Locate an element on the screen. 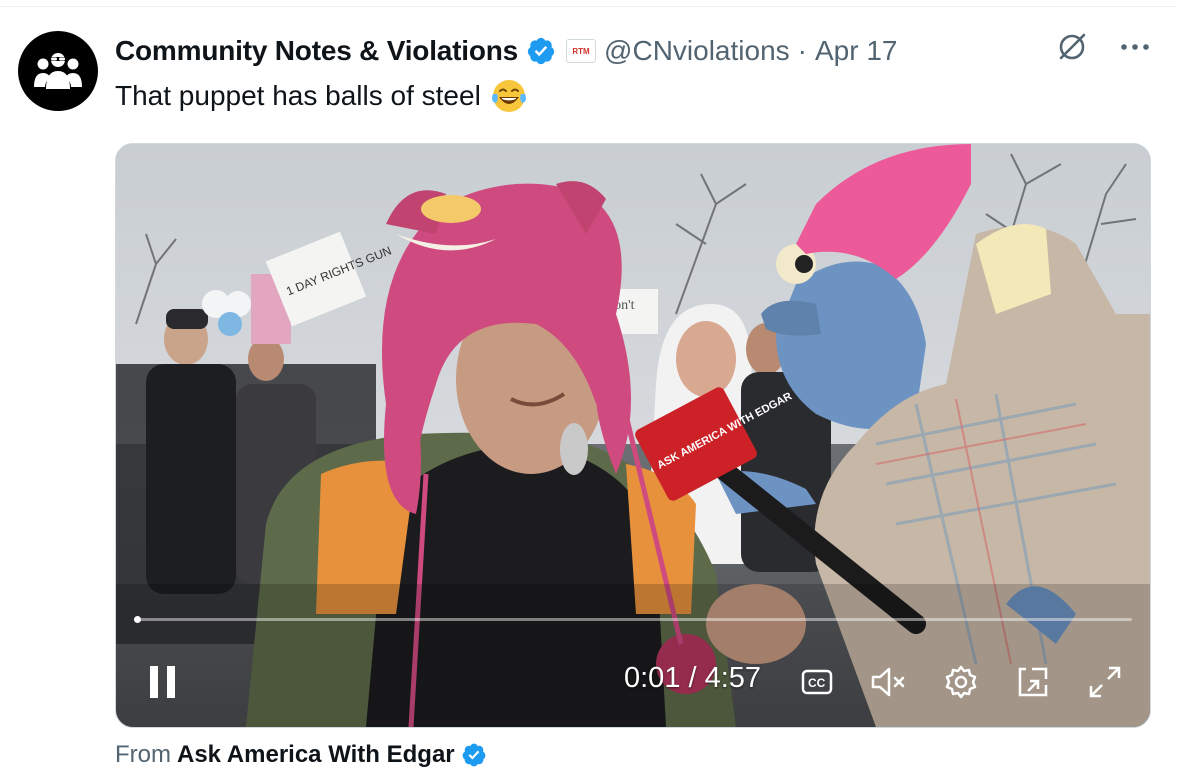 The height and width of the screenshot is (784, 1177). pause-icon is located at coordinates (162, 682).